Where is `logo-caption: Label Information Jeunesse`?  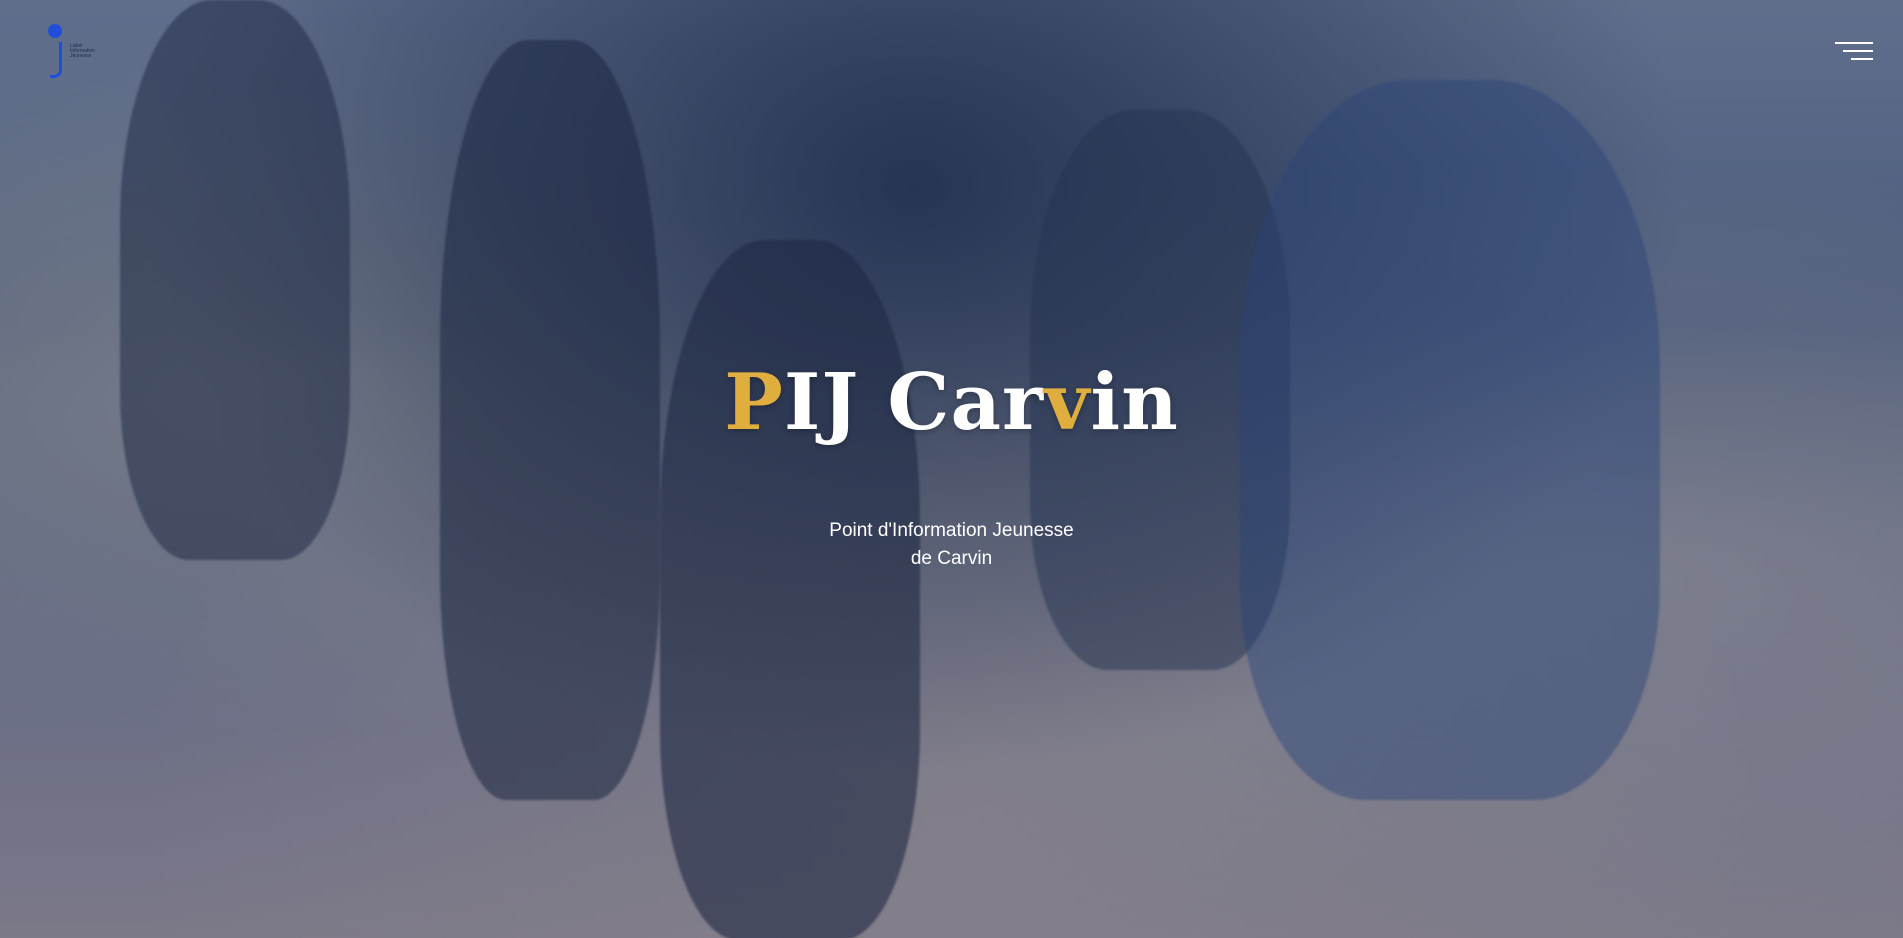
logo-caption: Label Information Jeunesse is located at coordinates (83, 51).